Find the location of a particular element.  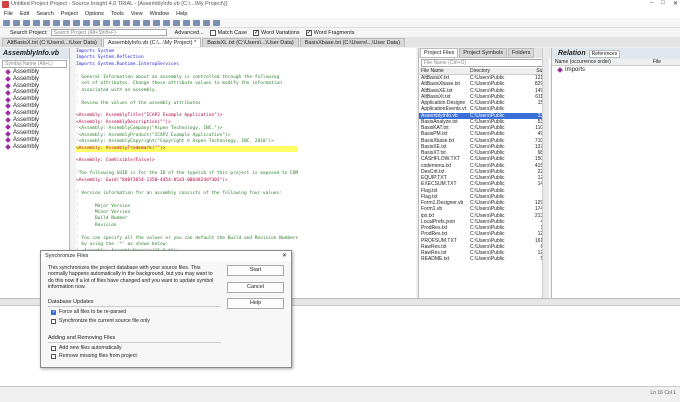

menu-help: Help is located at coordinates (181, 14).